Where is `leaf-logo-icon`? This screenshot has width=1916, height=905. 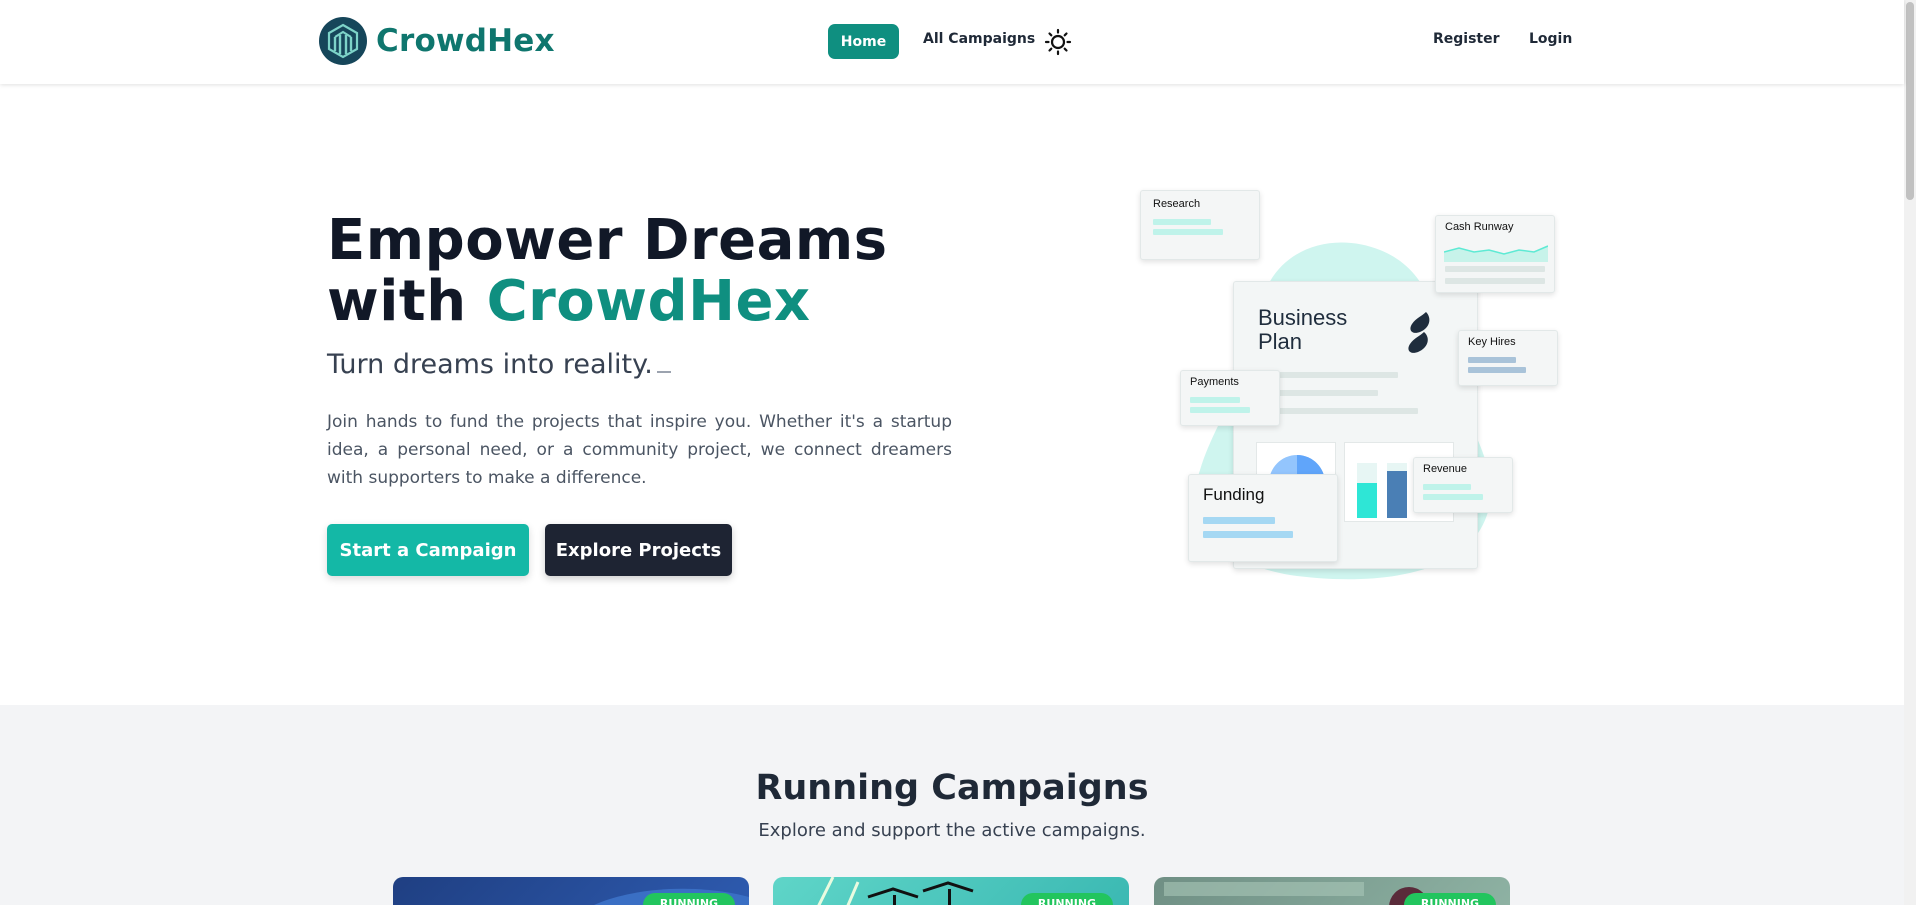 leaf-logo-icon is located at coordinates (1419, 332).